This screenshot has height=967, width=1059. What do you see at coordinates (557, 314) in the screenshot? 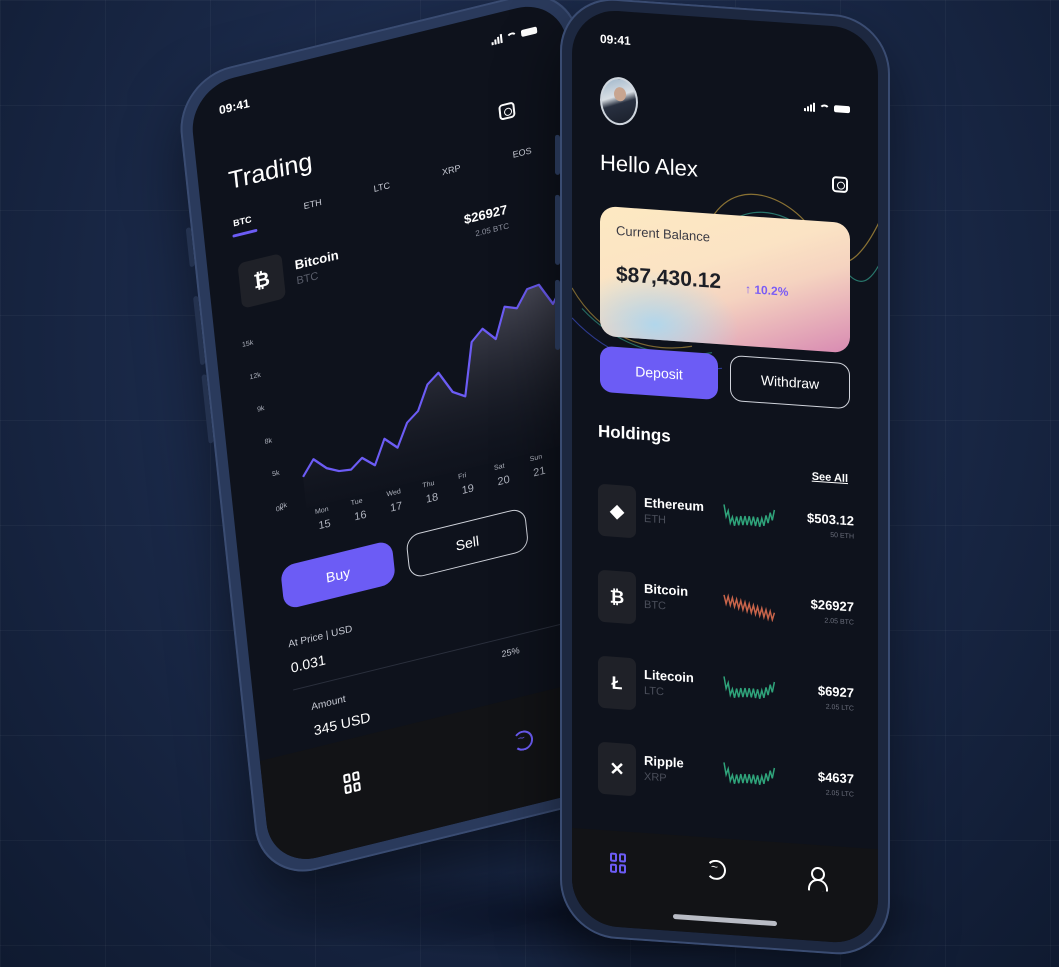
I see `volume-down-button` at bounding box center [557, 314].